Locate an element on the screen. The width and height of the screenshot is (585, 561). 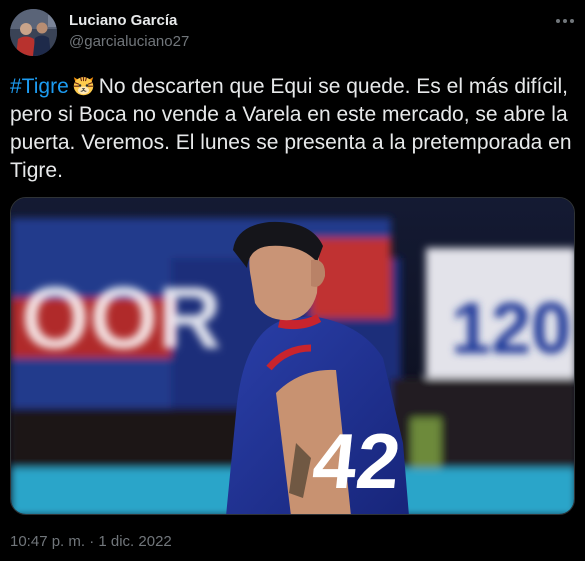
author-display-name: Luciano García is located at coordinates (123, 21).